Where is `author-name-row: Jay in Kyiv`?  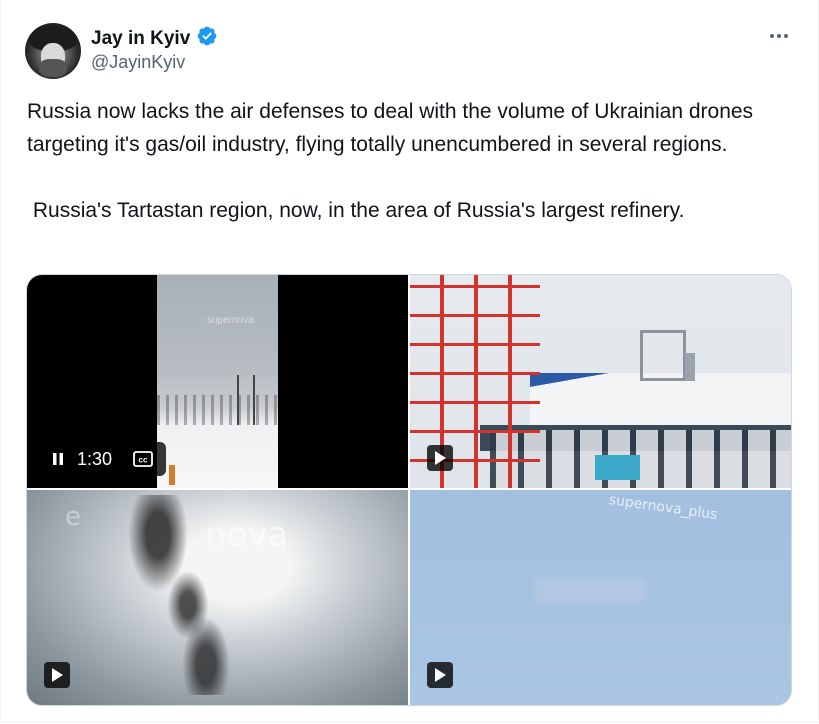
author-name-row: Jay in Kyiv is located at coordinates (154, 38).